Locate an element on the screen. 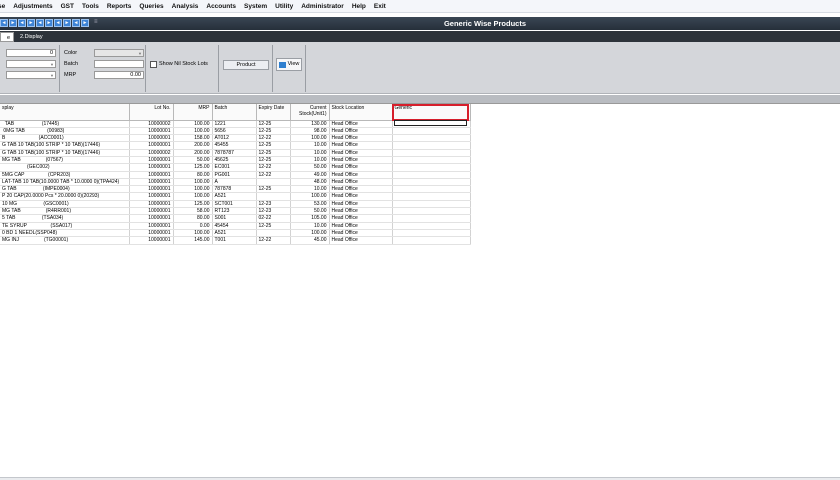 Image resolution: width=840 pixels, height=480 pixels. cell-batch: 45455 is located at coordinates (234, 145).